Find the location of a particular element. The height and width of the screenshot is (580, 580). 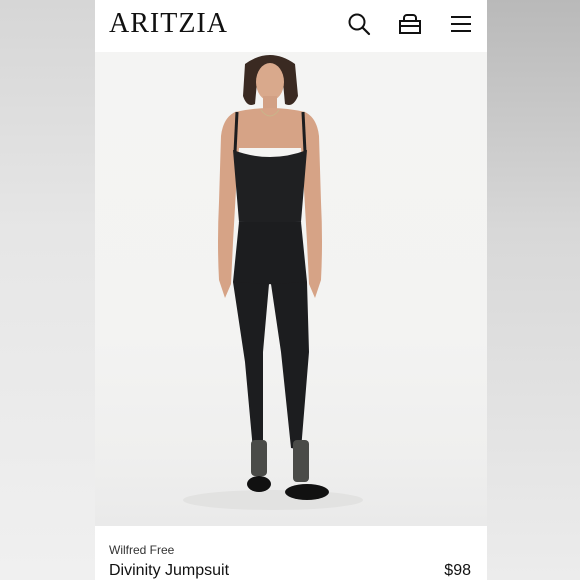

product-brand: Wilfred Free is located at coordinates (141, 550).